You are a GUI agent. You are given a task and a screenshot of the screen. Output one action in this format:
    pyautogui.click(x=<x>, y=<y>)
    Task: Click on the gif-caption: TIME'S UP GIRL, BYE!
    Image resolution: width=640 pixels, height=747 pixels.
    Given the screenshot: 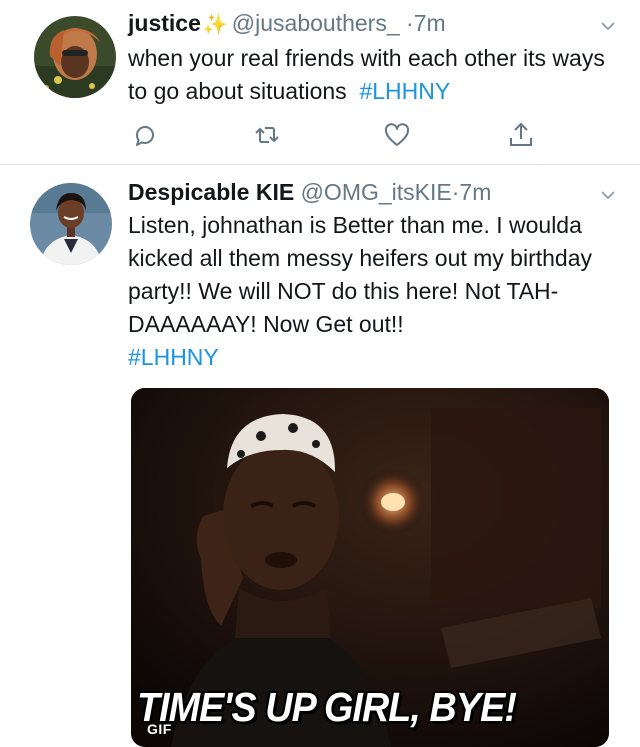 What is the action you would take?
    pyautogui.click(x=327, y=707)
    